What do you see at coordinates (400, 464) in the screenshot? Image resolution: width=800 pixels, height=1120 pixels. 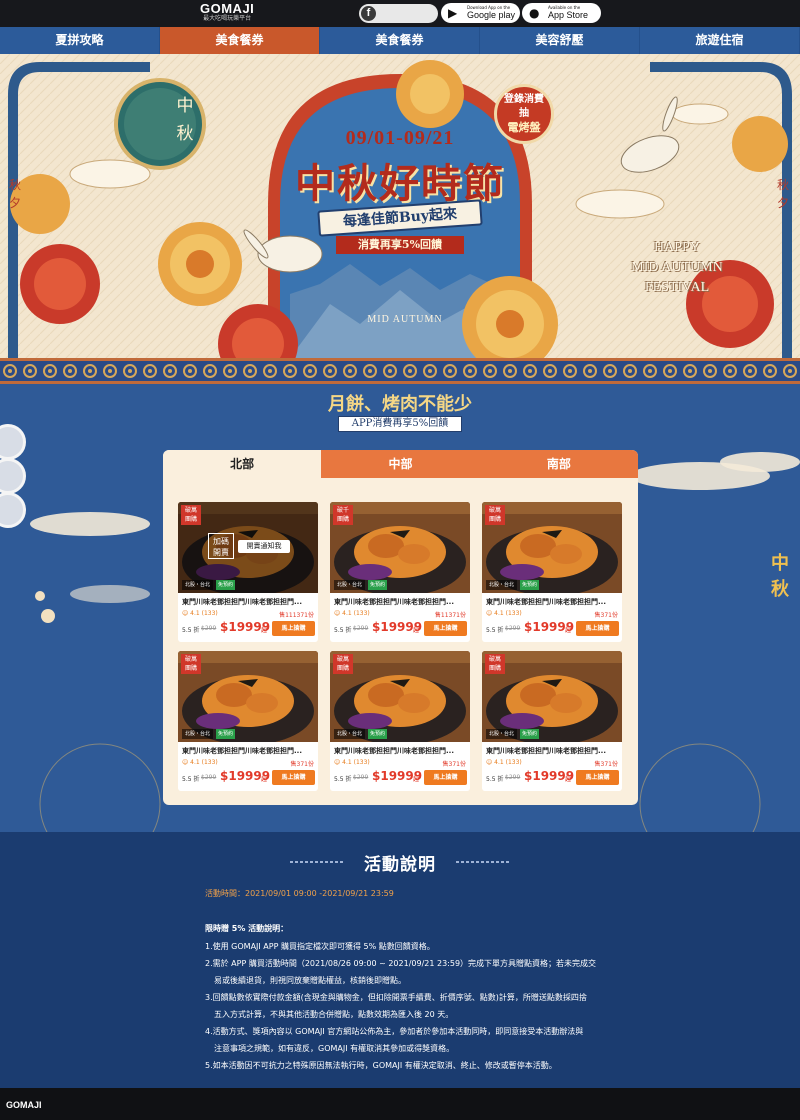 I see `tab-central: 中部` at bounding box center [400, 464].